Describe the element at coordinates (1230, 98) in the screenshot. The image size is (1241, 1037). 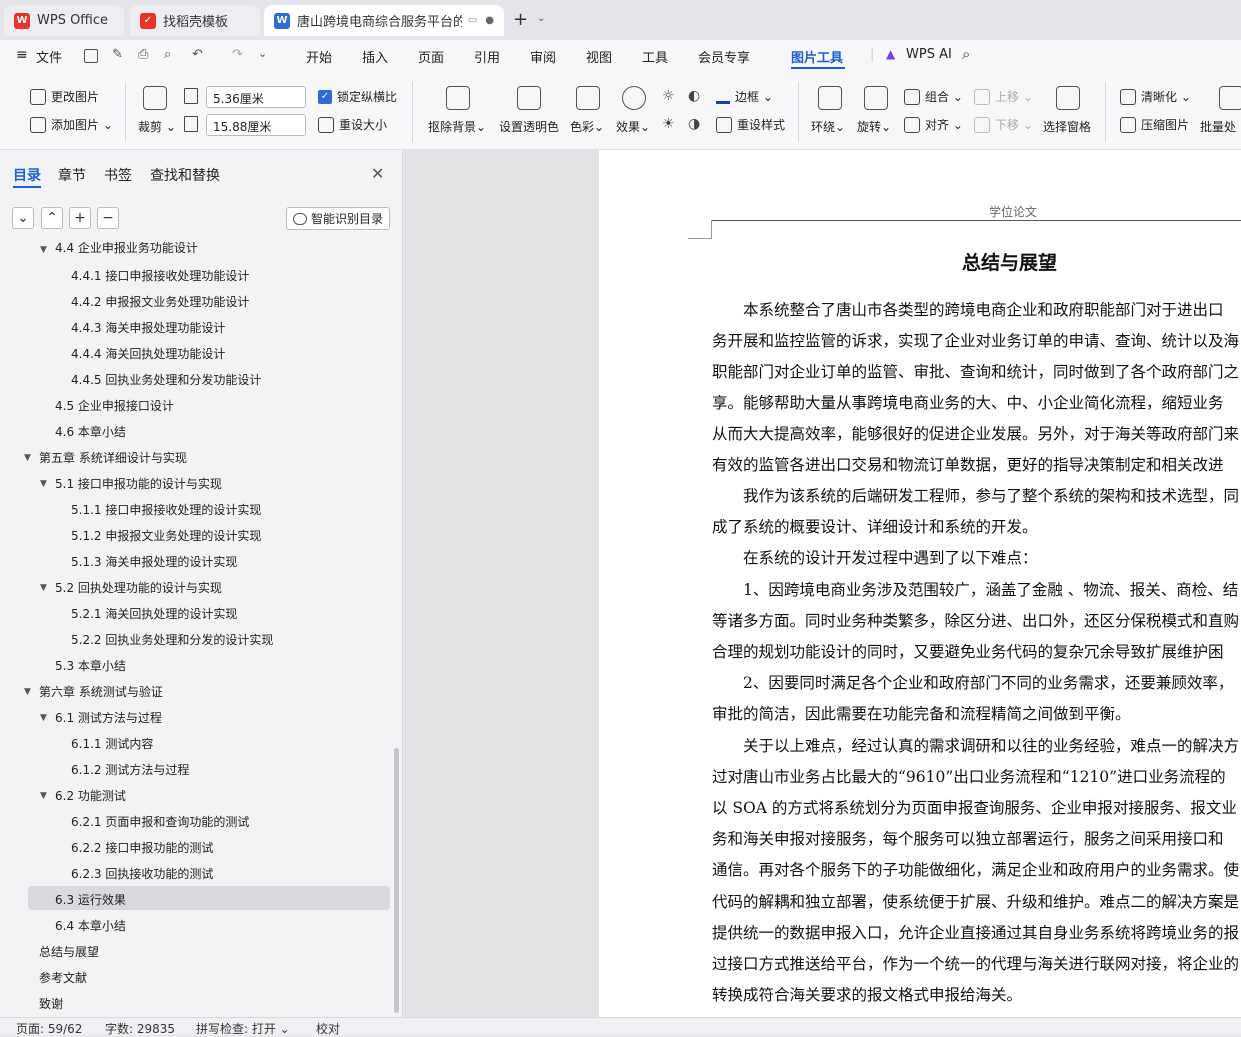
I see `batch-icon` at that location.